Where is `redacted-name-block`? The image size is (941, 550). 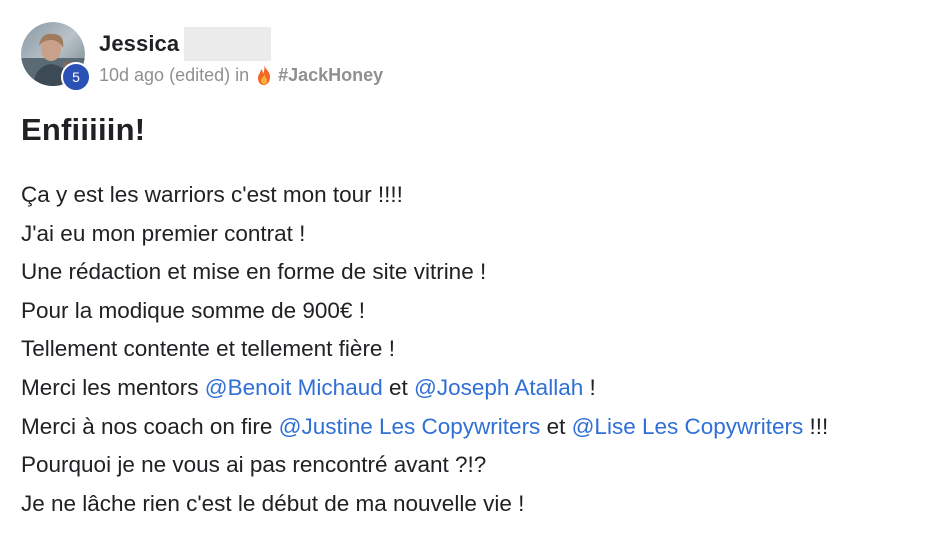 redacted-name-block is located at coordinates (228, 44).